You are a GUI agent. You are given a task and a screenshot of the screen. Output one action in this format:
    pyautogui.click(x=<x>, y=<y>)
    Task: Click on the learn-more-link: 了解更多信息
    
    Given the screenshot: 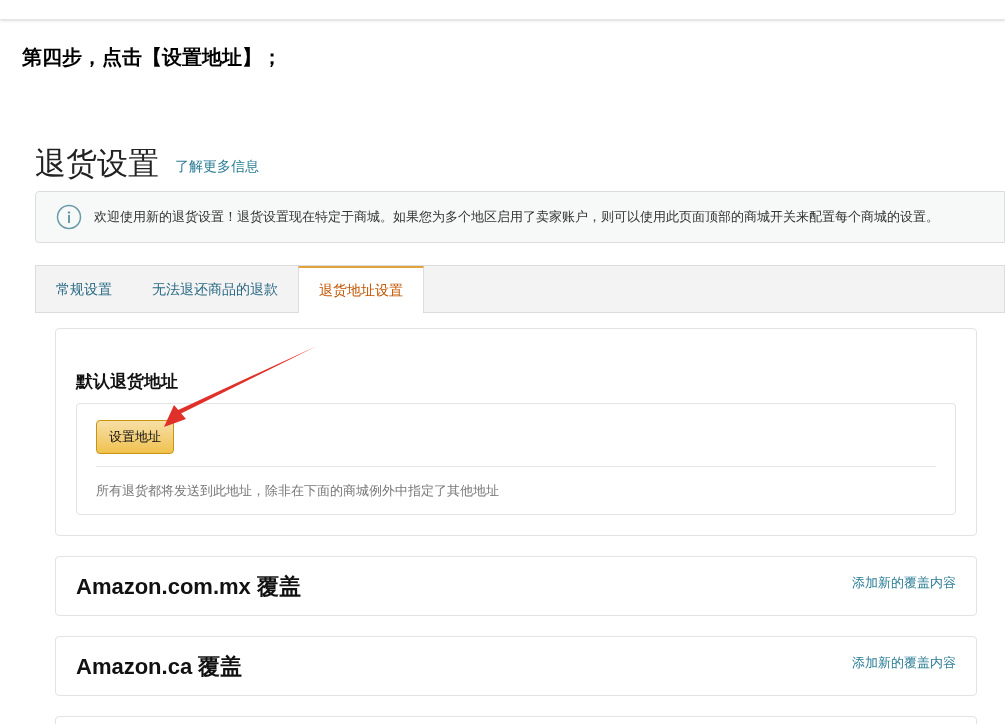 What is the action you would take?
    pyautogui.click(x=217, y=166)
    